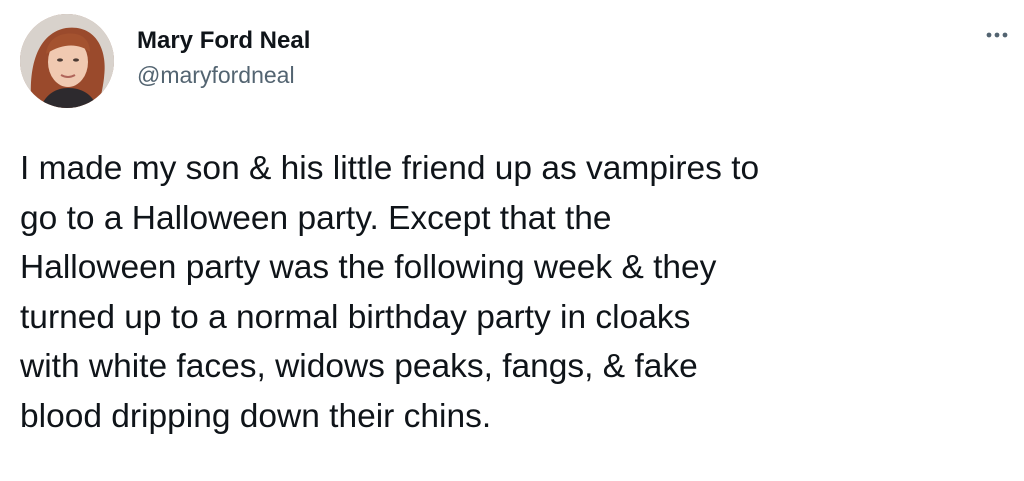 The height and width of the screenshot is (481, 1024). Describe the element at coordinates (223, 41) in the screenshot. I see `display-name: Mary Ford Neal` at that location.